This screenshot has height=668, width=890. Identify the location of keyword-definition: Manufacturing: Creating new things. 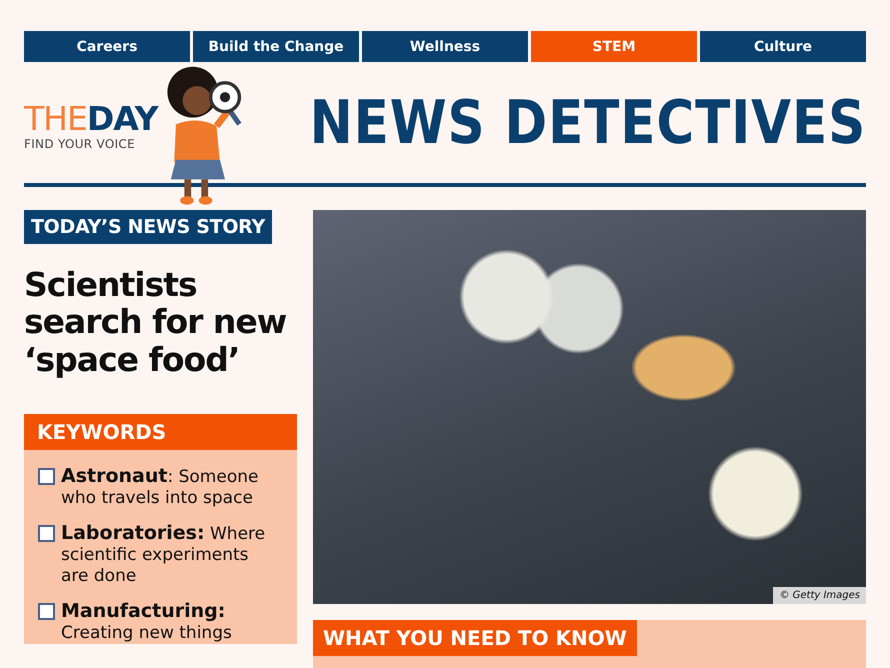
(147, 622).